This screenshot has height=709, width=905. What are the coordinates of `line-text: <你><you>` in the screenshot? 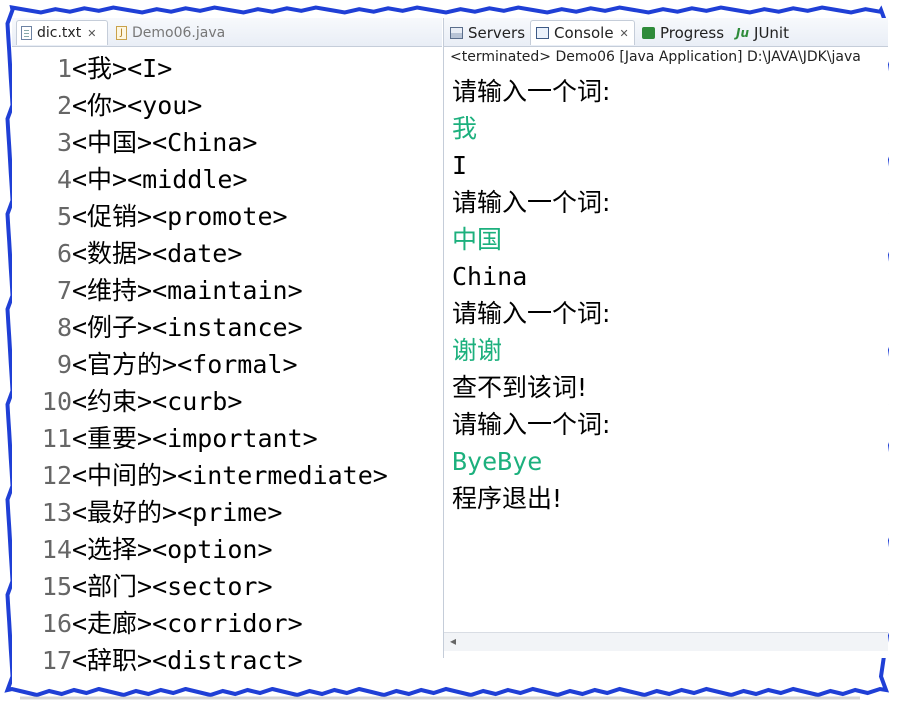 It's located at (137, 105).